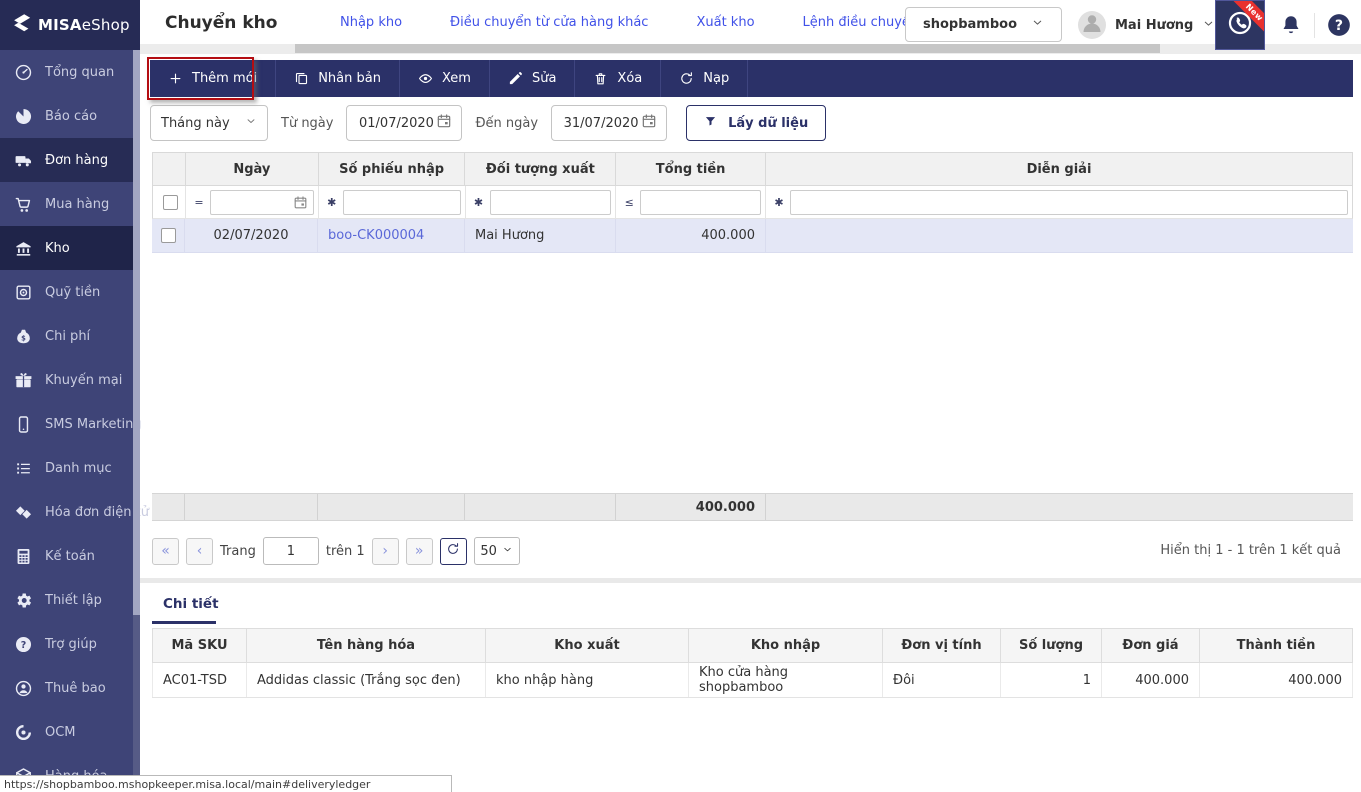 The width and height of the screenshot is (1361, 792). I want to click on sua-button: Sửa, so click(533, 78).